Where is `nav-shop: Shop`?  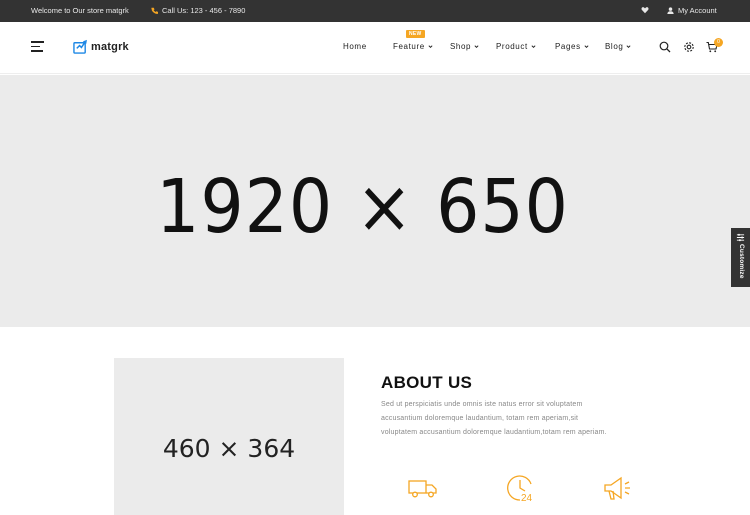
nav-shop: Shop is located at coordinates (464, 46).